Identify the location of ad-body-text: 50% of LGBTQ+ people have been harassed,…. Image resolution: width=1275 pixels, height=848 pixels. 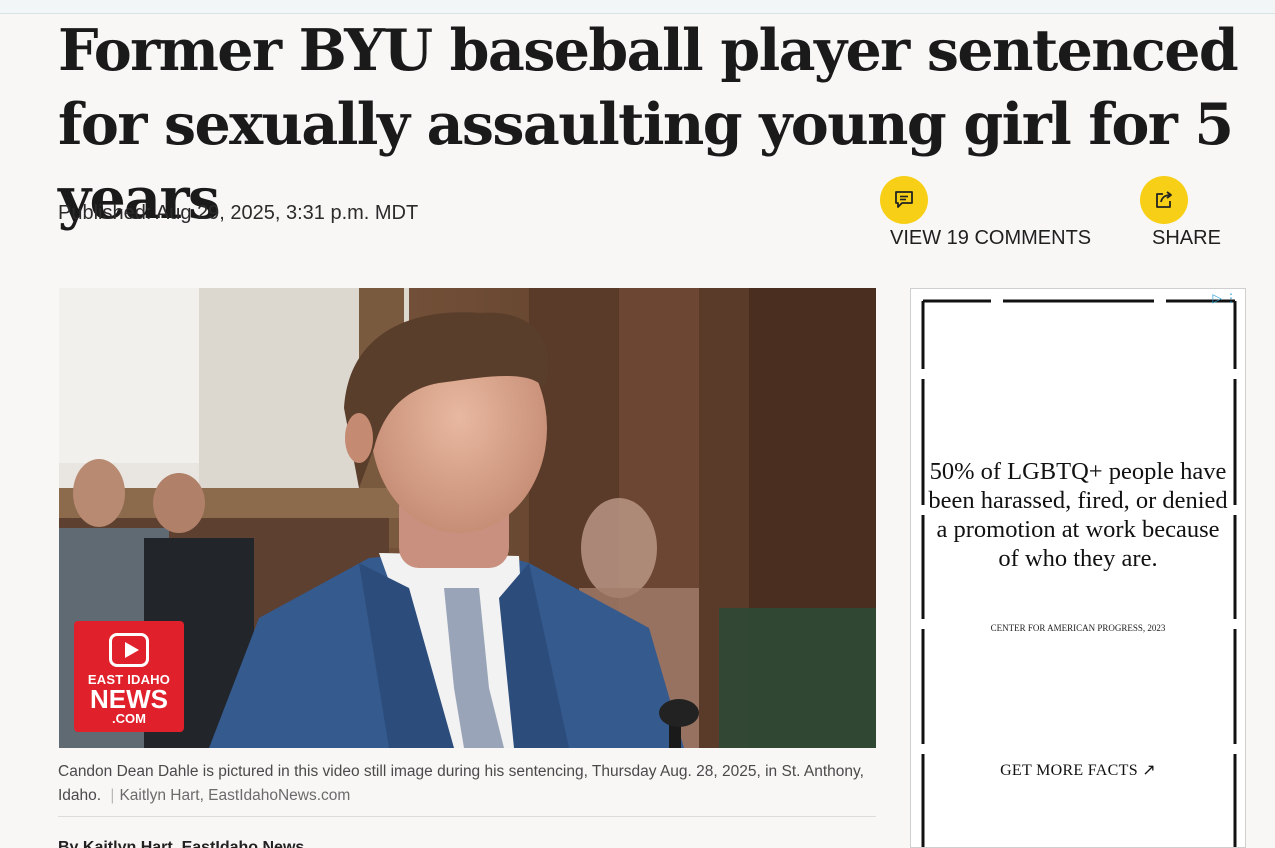
(1078, 515).